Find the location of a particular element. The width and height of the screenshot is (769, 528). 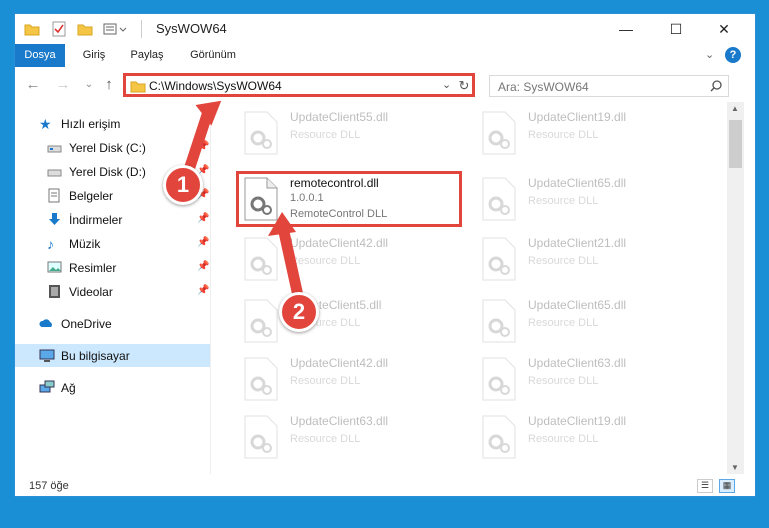

up-icon: ↑ is located at coordinates (109, 85).